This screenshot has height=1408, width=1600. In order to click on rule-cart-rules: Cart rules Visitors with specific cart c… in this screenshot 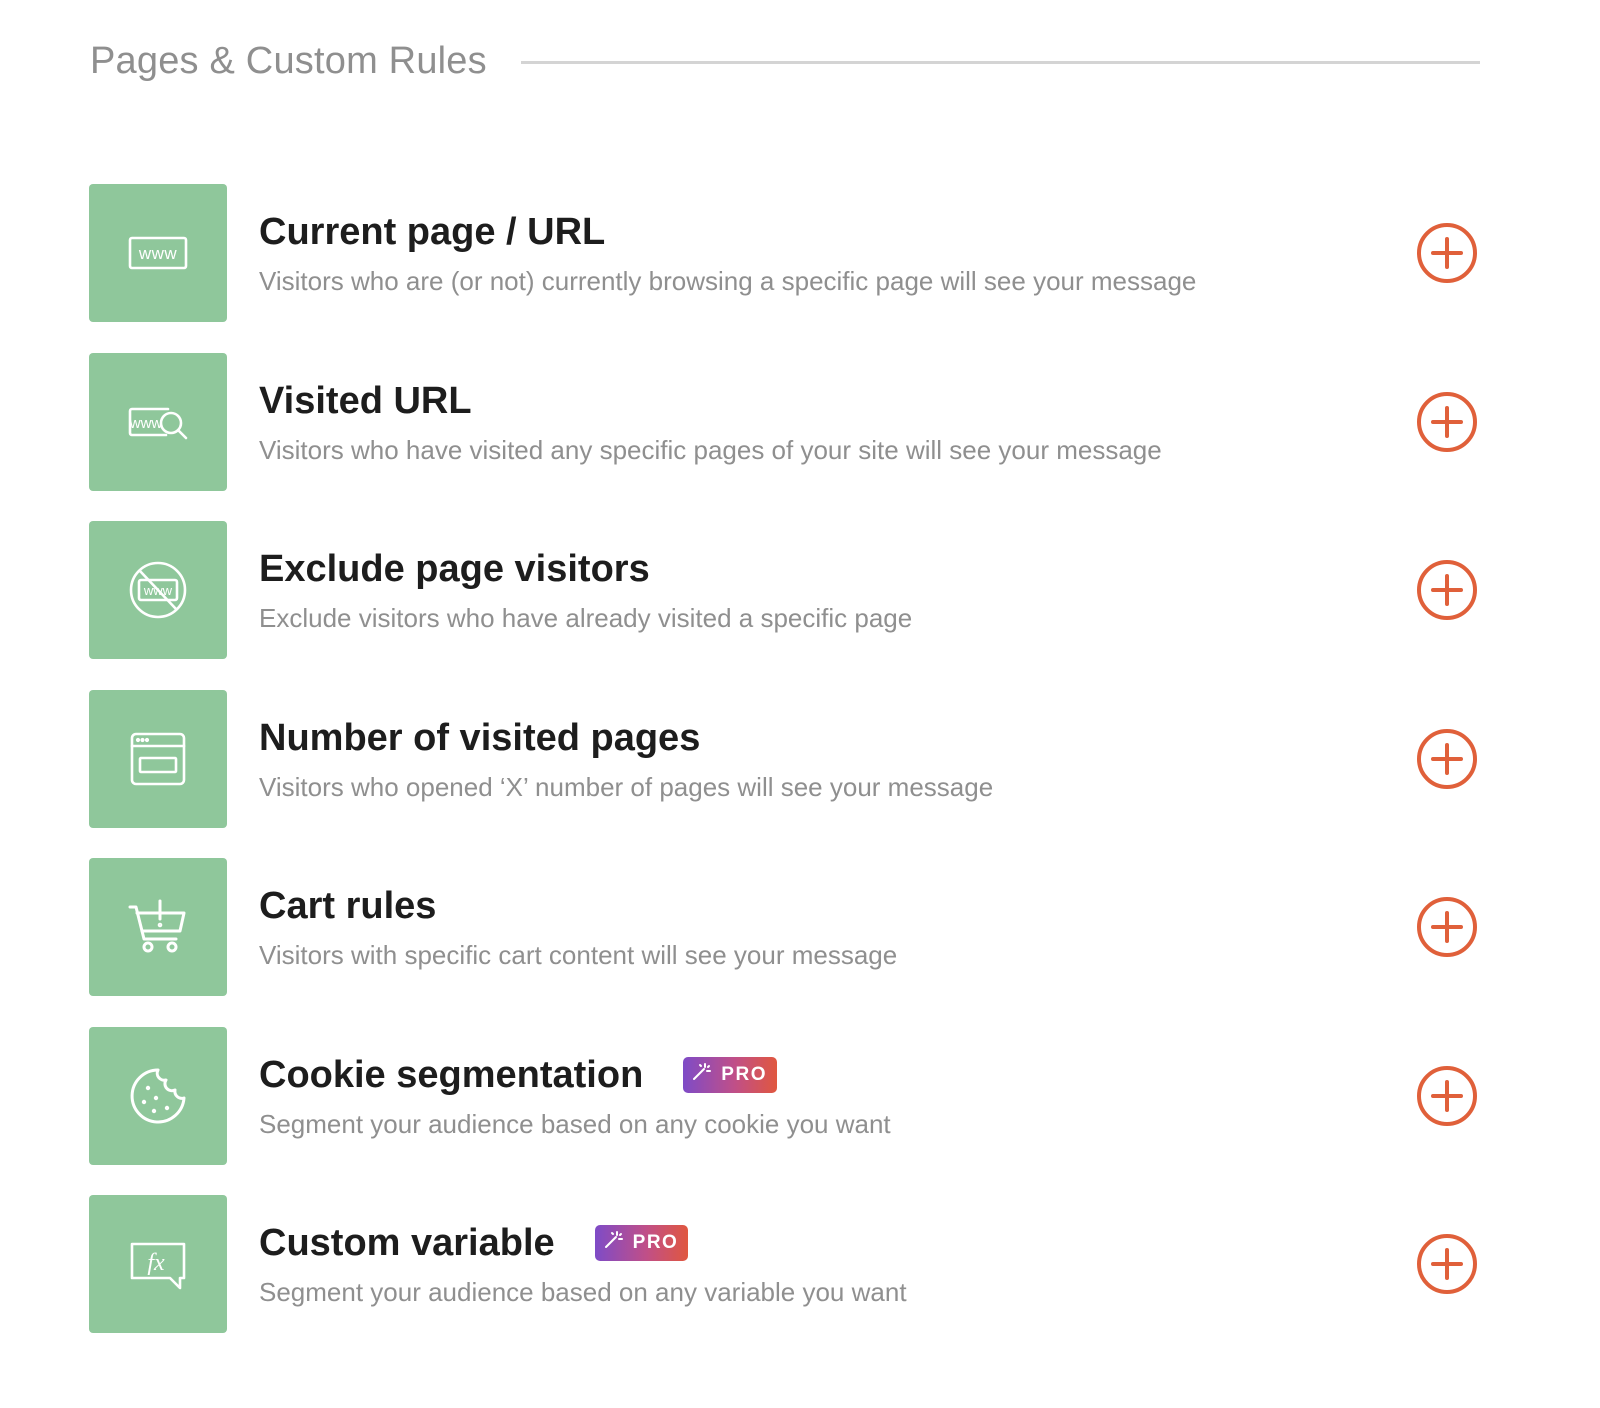, I will do `click(786, 927)`.